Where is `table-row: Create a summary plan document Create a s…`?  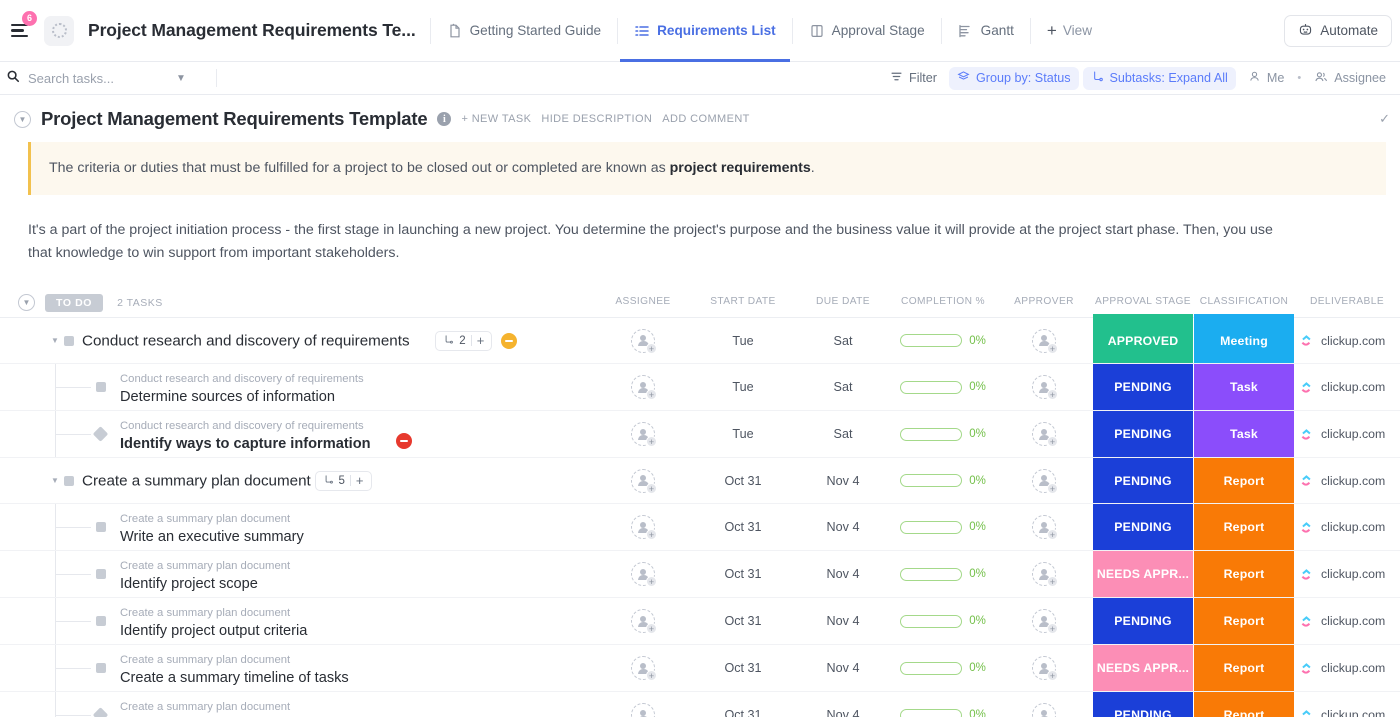 table-row: Create a summary plan document Create a s… is located at coordinates (700, 669).